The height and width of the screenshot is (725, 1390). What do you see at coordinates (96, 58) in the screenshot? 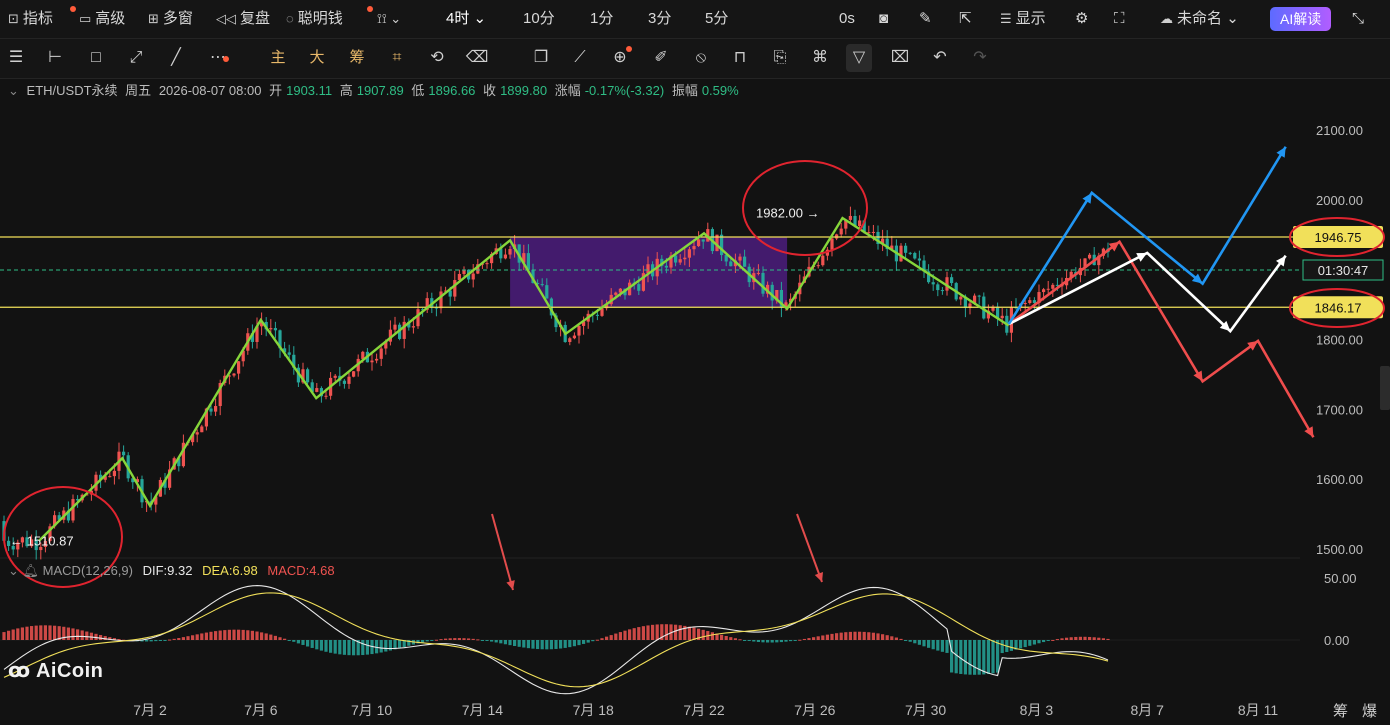
I see `rectangle-icon: □` at bounding box center [96, 58].